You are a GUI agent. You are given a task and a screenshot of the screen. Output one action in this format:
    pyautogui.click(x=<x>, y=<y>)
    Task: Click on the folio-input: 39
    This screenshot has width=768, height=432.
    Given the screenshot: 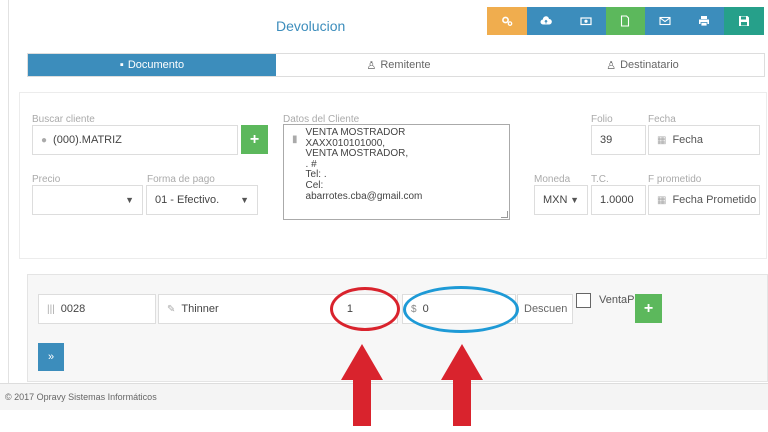 What is the action you would take?
    pyautogui.click(x=618, y=140)
    